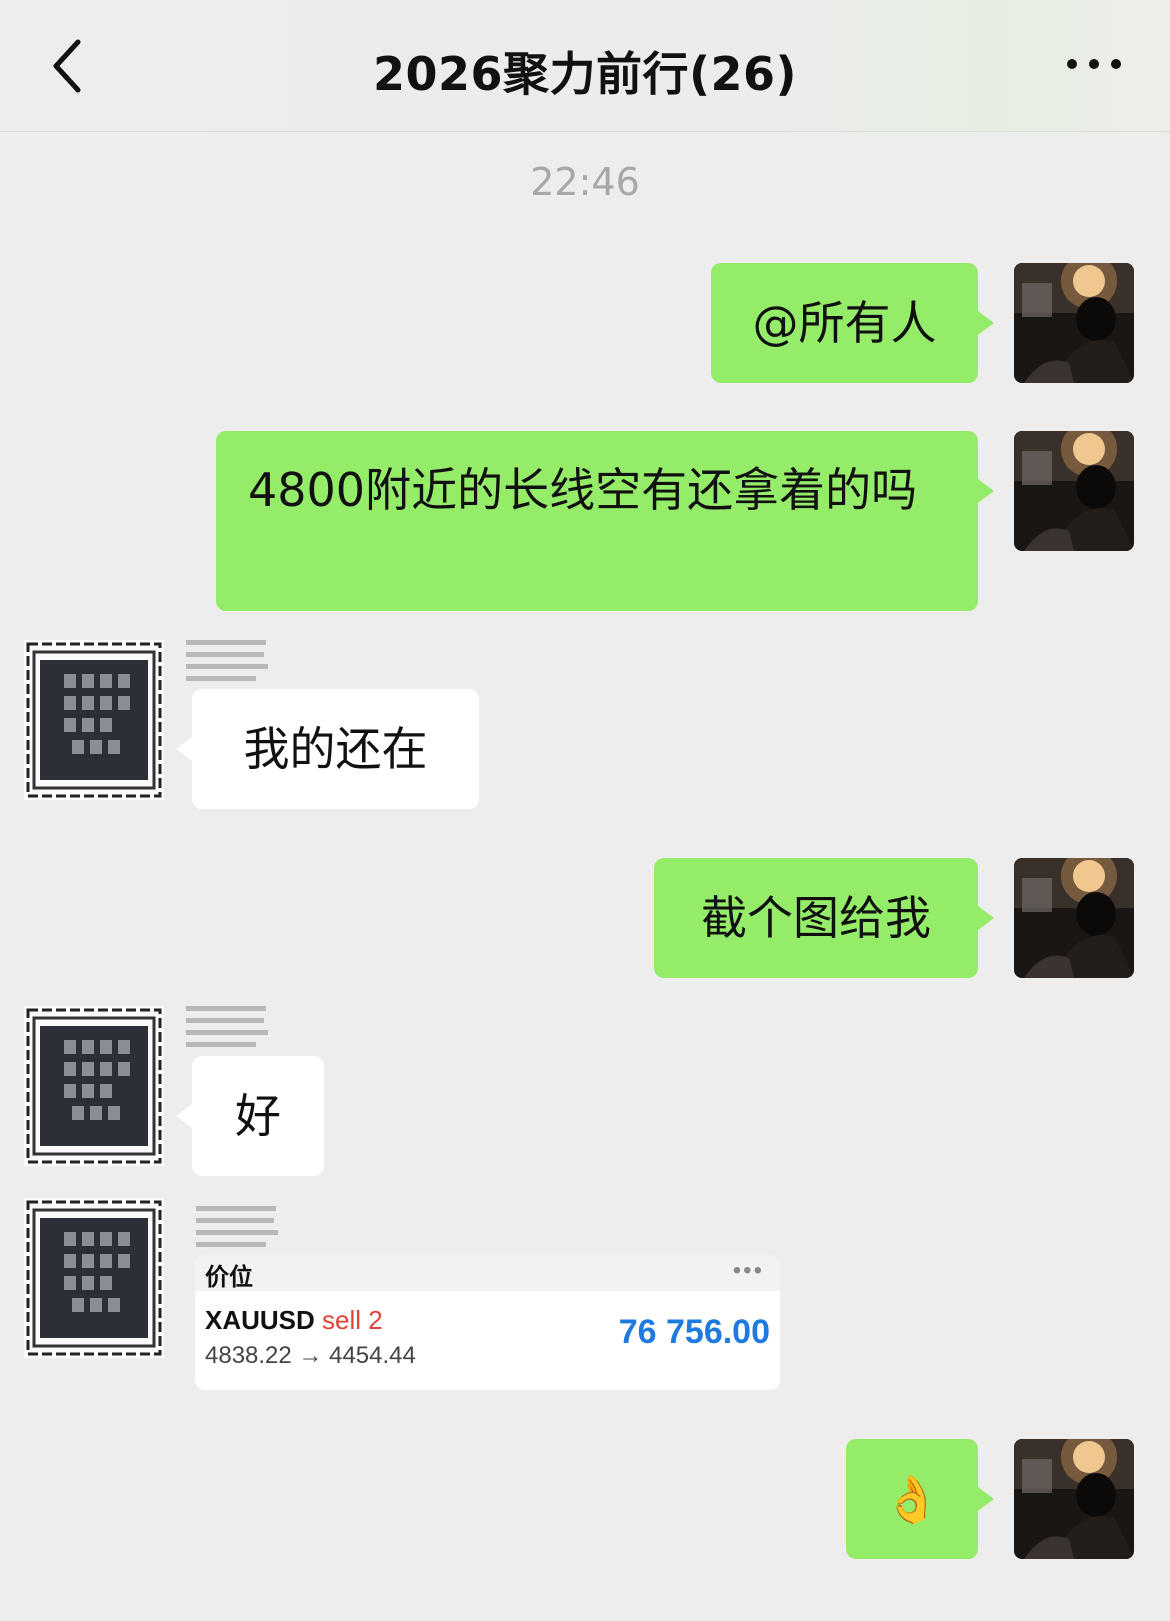 The height and width of the screenshot is (1621, 1170). I want to click on card-title: 价位, so click(229, 1277).